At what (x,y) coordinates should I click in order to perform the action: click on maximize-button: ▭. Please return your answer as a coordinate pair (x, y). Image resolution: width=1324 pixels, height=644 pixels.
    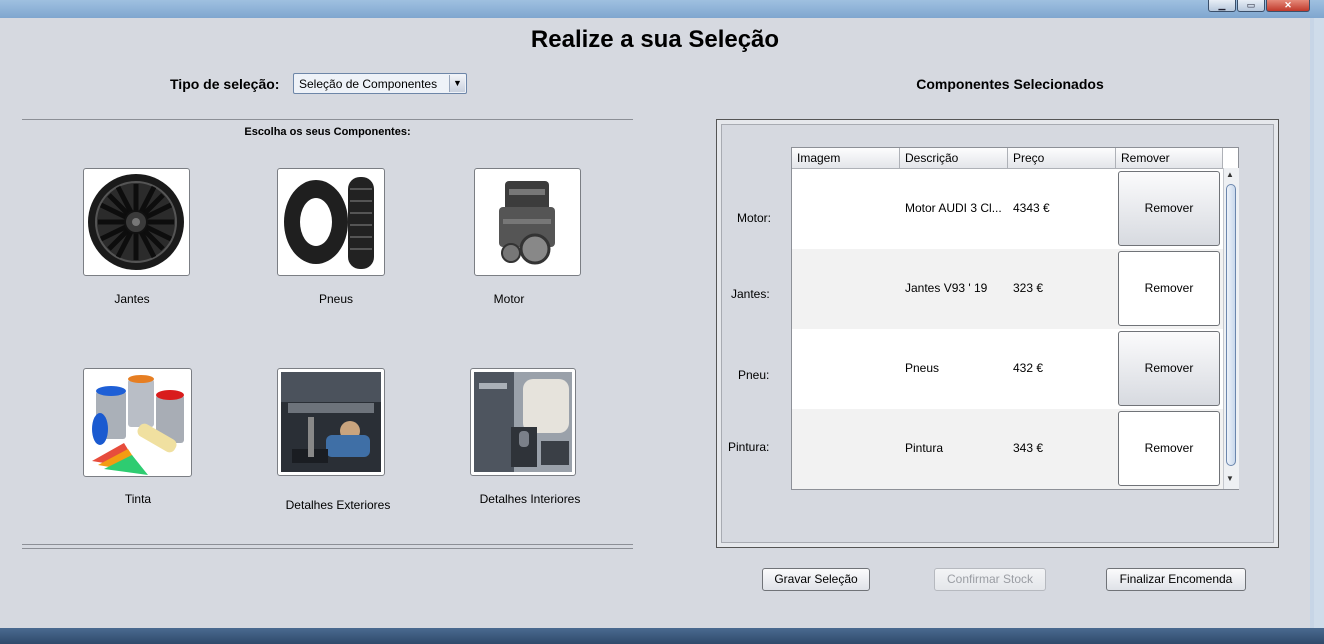
    Looking at the image, I should click on (1251, 6).